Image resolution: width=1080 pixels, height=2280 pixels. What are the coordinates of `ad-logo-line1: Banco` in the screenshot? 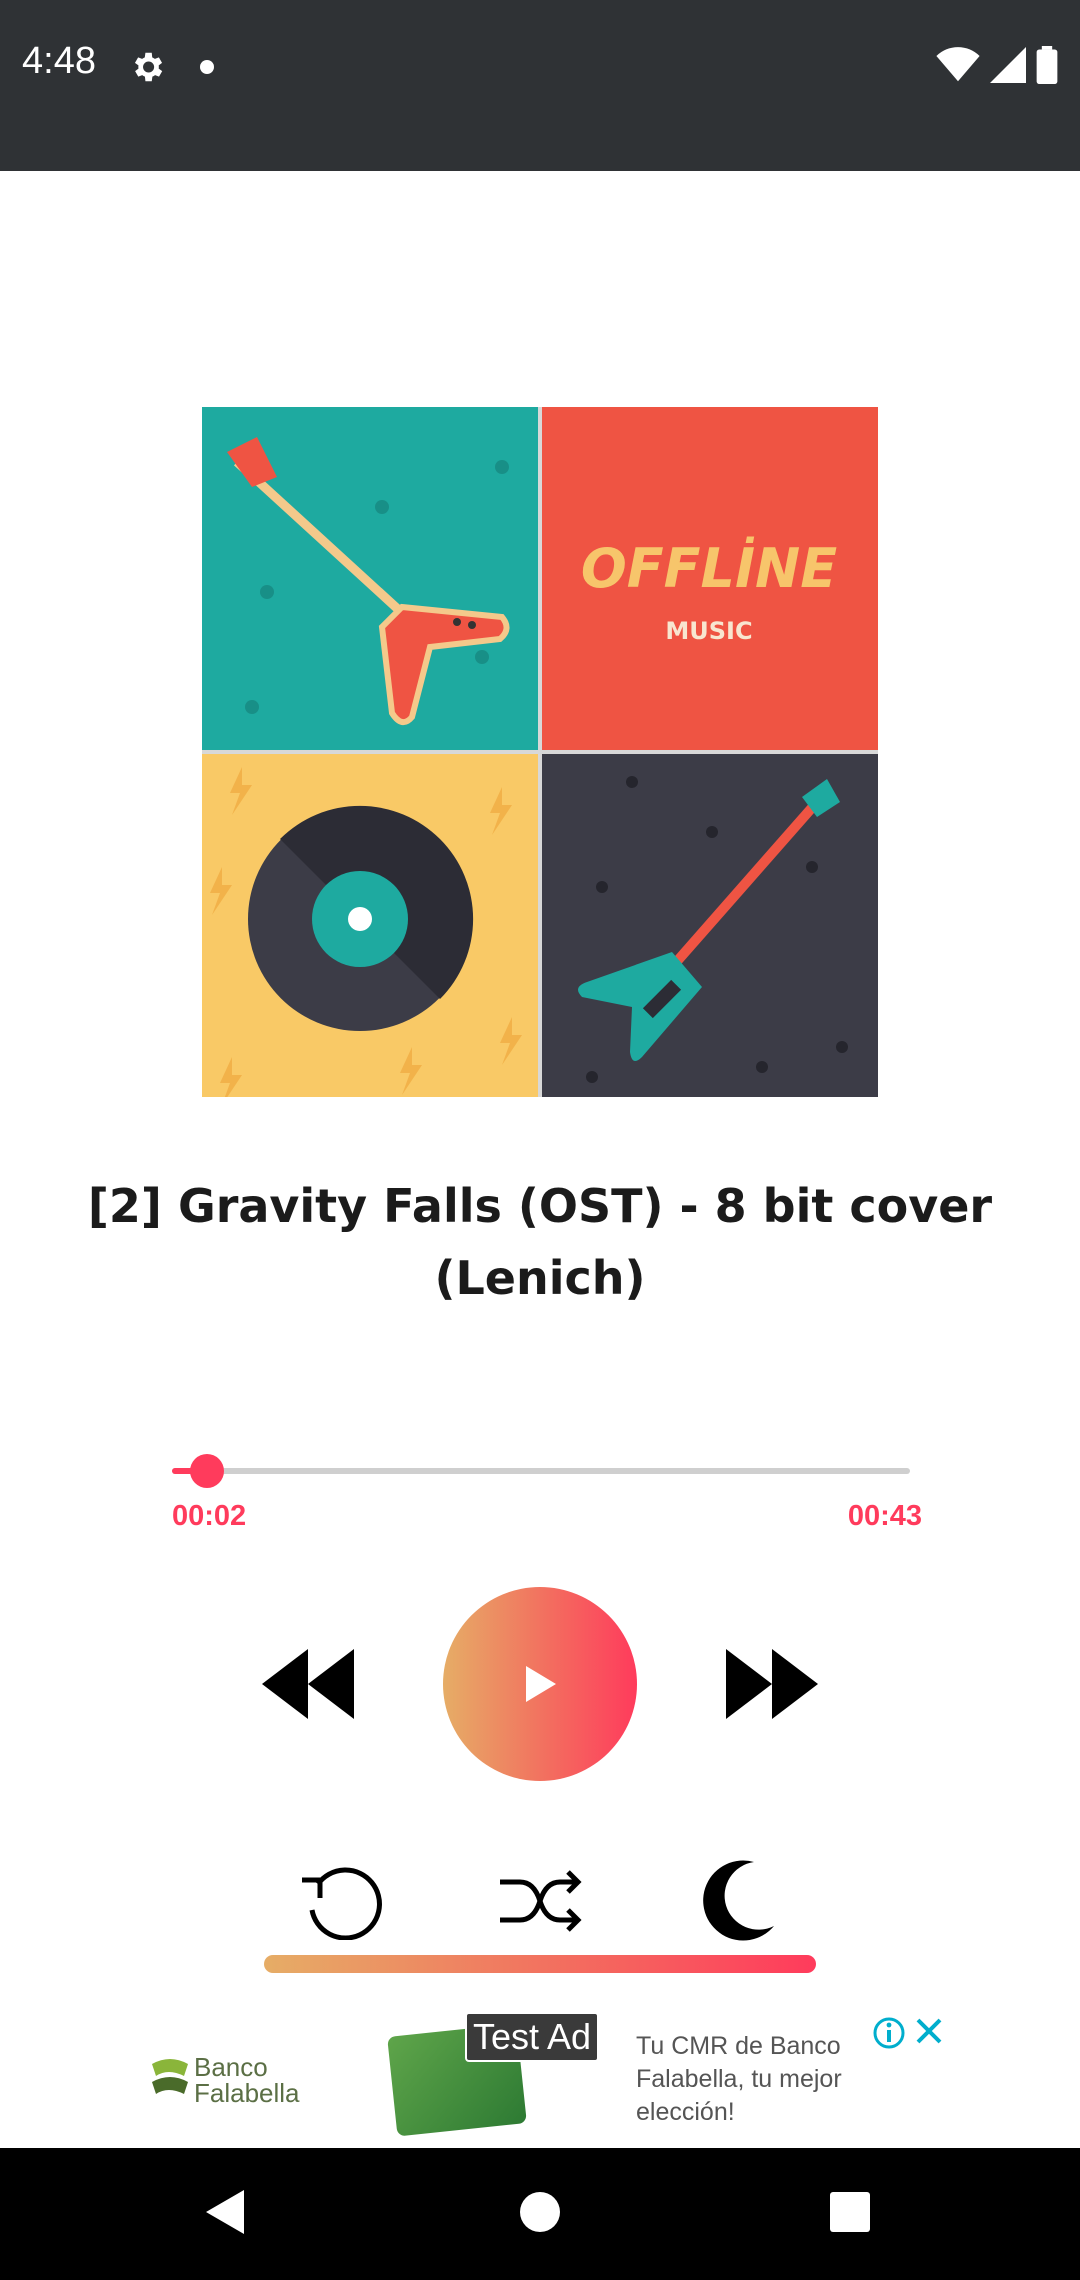 It's located at (231, 2067).